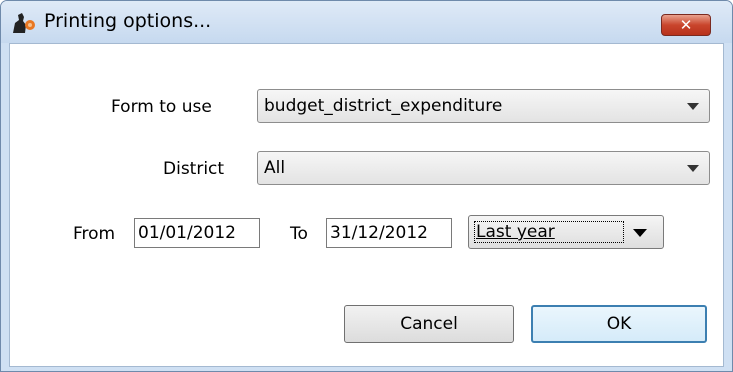  What do you see at coordinates (549, 232) in the screenshot?
I see `period-select-value: Last year` at bounding box center [549, 232].